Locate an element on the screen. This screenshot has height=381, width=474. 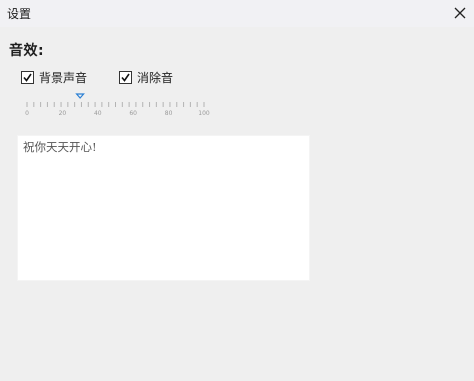
close-button is located at coordinates (460, 13).